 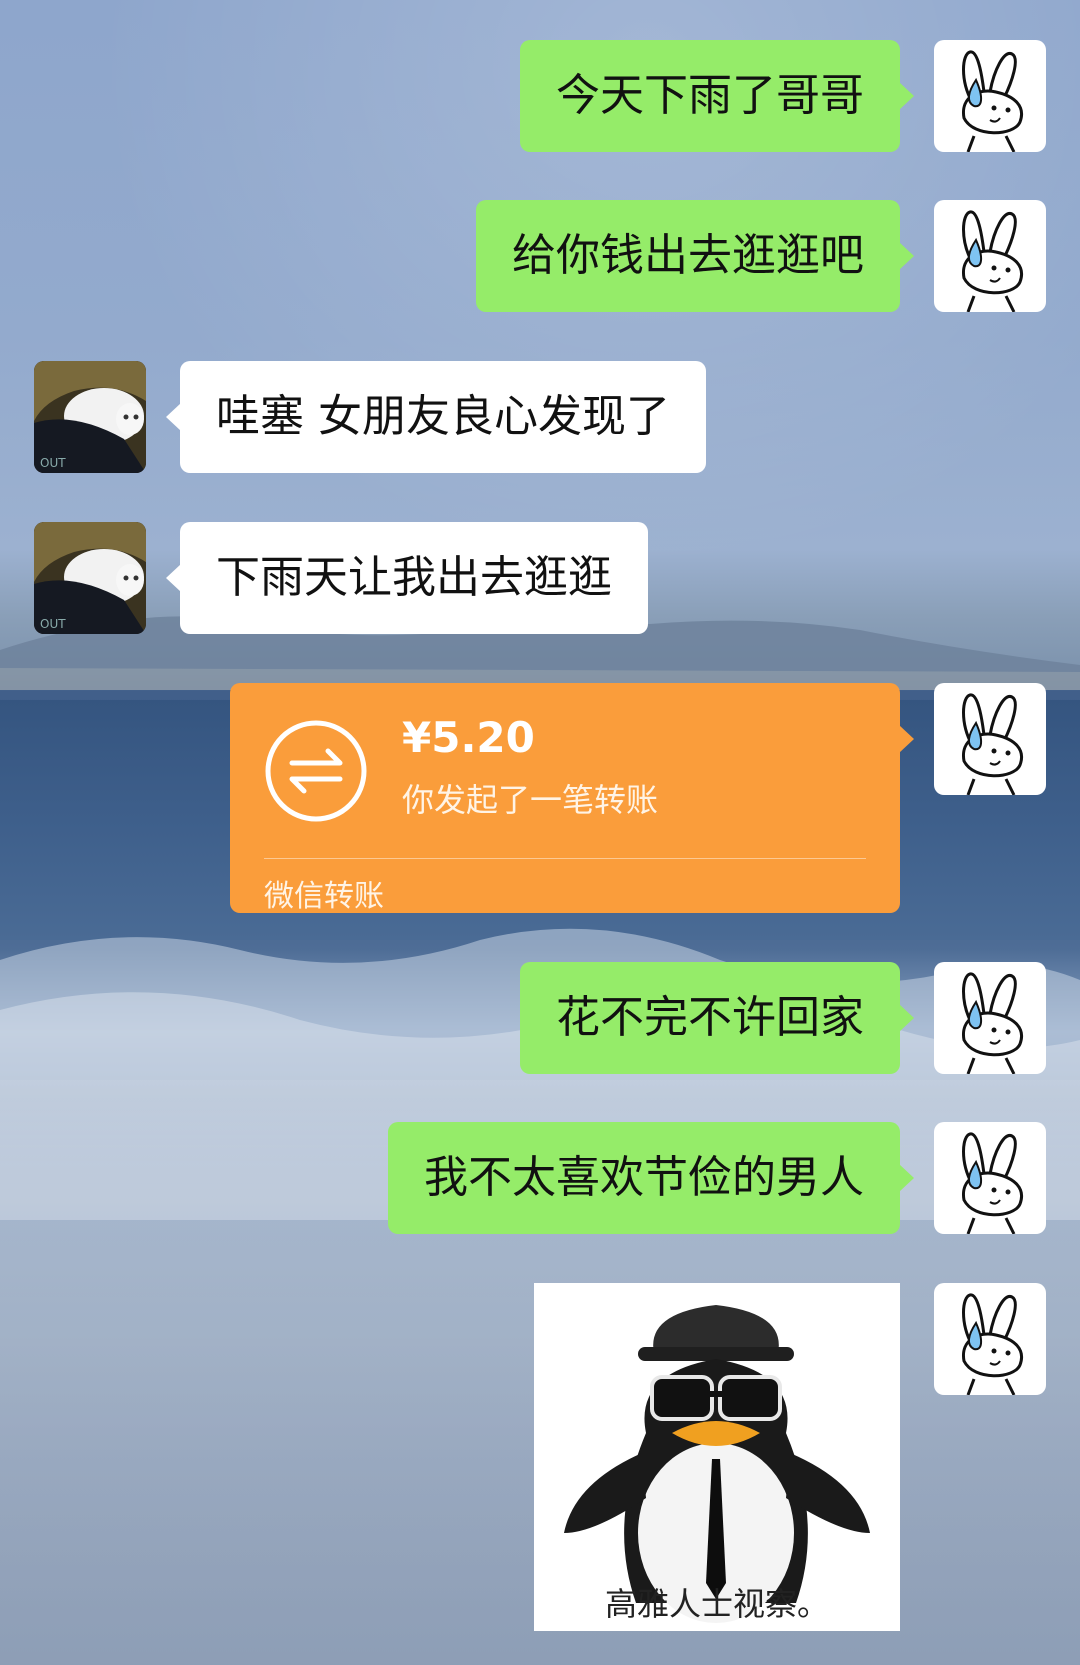 I want to click on message-bubble: 下雨天让我出去逛逛, so click(x=407, y=578).